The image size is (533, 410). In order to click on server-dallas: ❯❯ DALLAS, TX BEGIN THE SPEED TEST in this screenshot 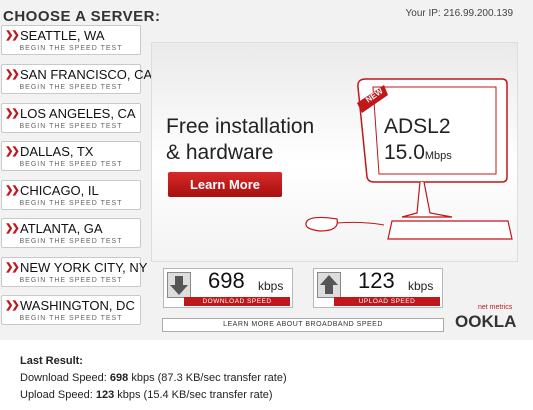, I will do `click(71, 156)`.